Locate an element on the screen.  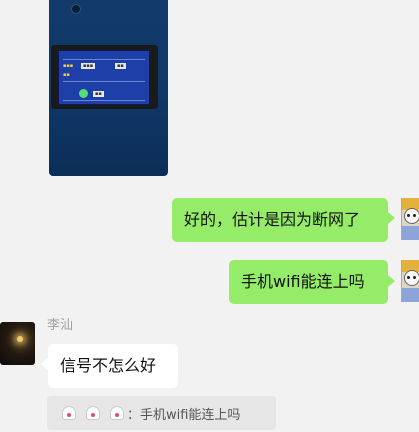
contact-avatar is located at coordinates (17, 343).